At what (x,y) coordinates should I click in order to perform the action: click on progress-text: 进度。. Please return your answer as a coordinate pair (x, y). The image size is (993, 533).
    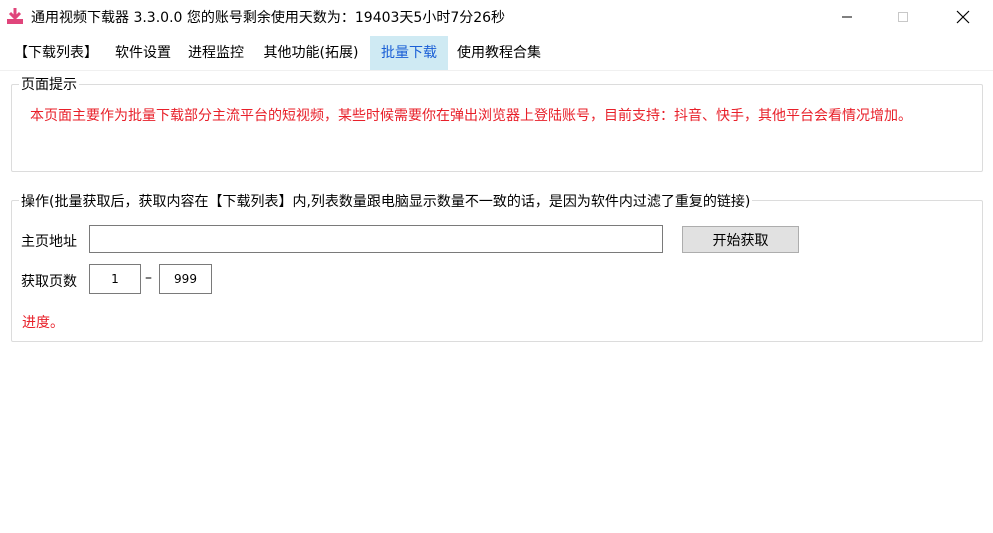
    Looking at the image, I should click on (43, 323).